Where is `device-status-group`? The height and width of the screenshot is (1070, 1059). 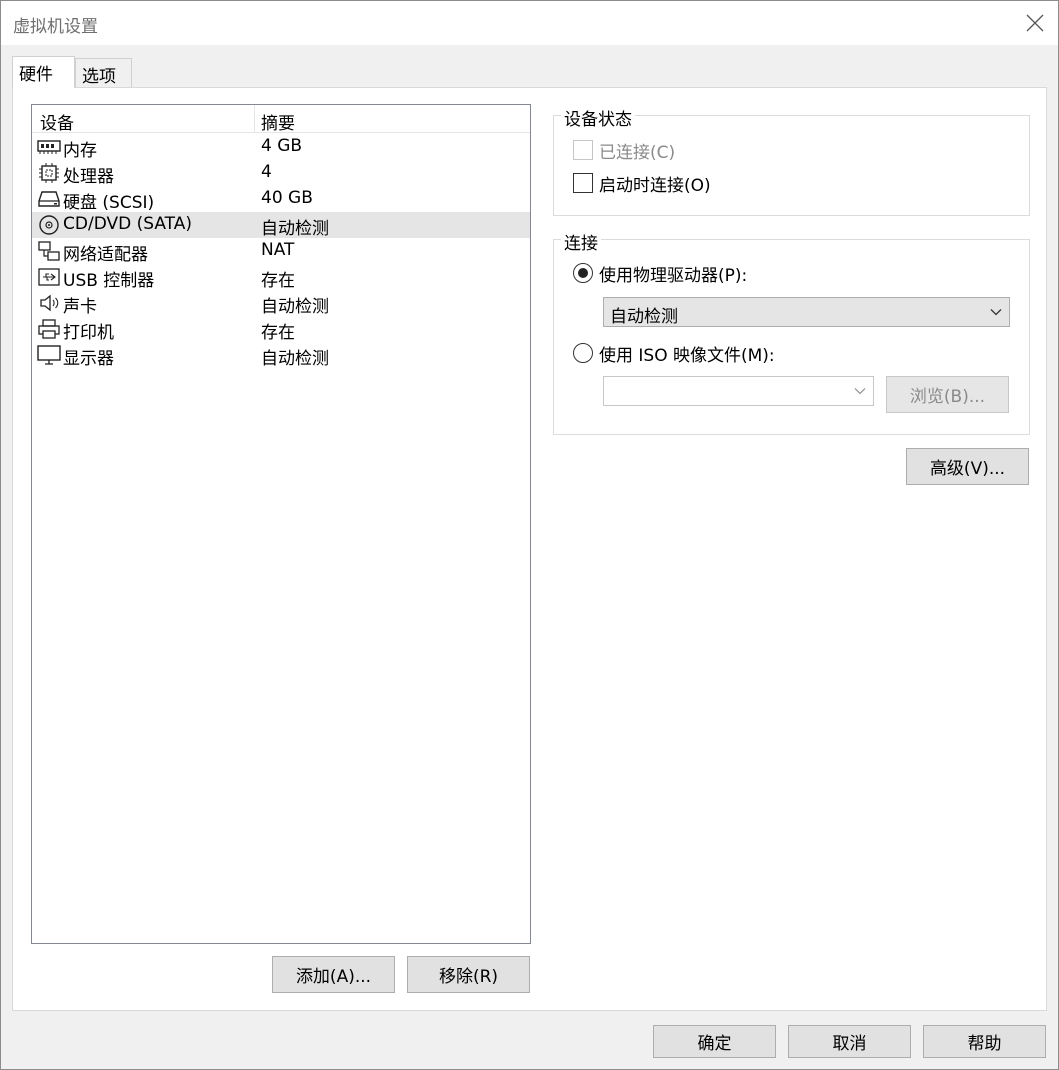
device-status-group is located at coordinates (791, 165).